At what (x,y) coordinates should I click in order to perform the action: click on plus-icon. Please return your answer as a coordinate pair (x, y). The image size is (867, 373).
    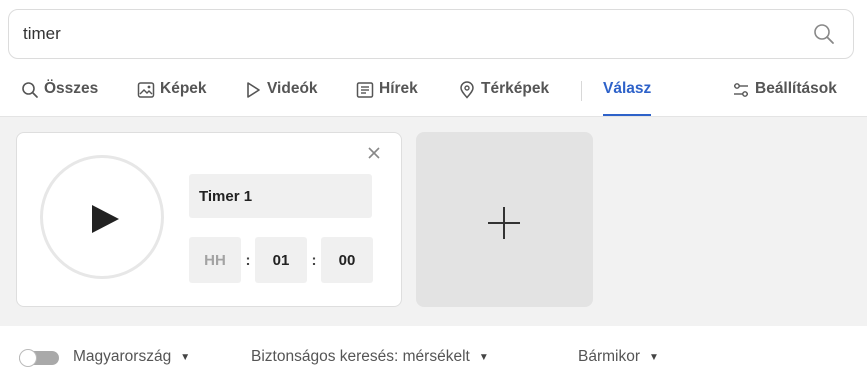
    Looking at the image, I should click on (504, 223).